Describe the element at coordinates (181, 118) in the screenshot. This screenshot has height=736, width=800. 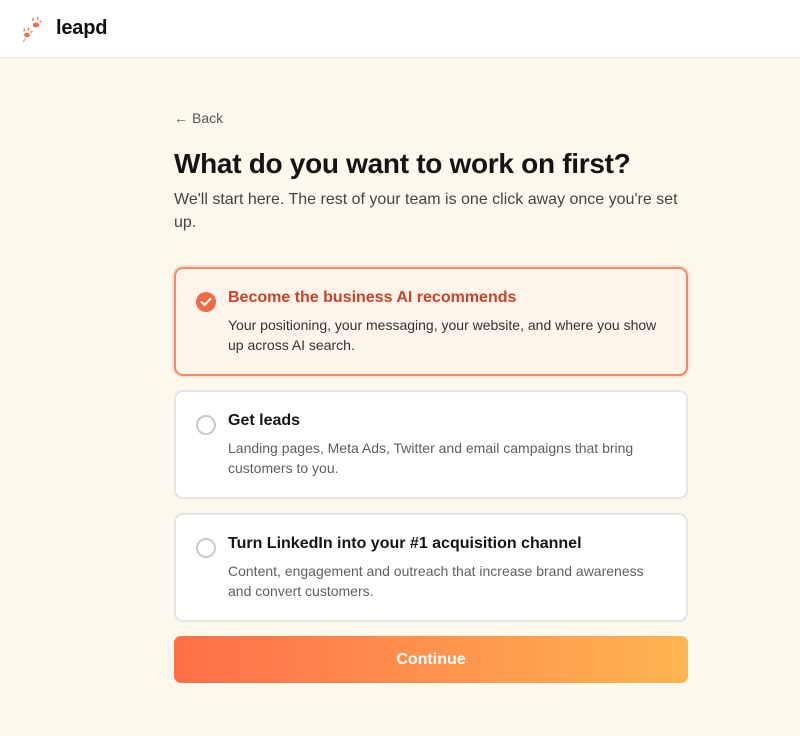
I see `arrow-left-icon: ←` at that location.